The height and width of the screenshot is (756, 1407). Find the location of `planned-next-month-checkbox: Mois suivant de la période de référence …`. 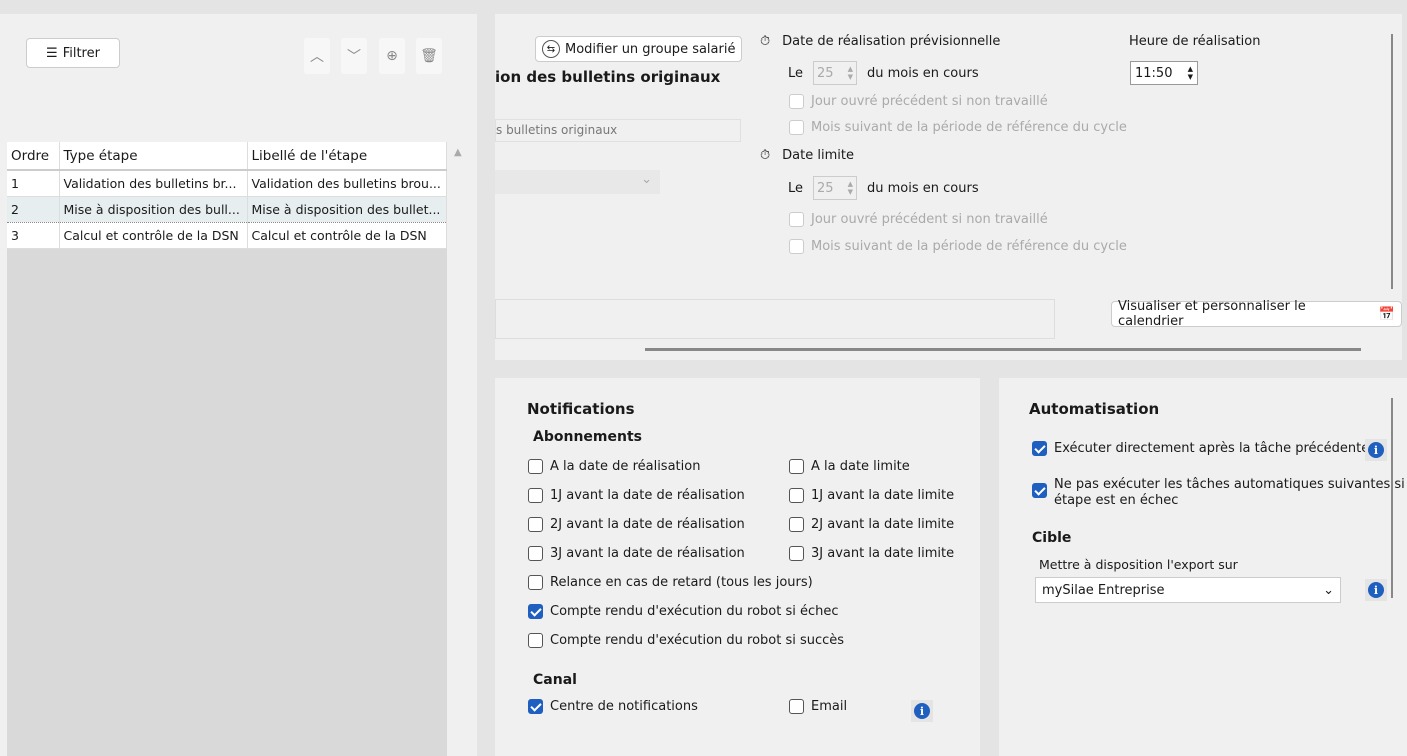

planned-next-month-checkbox: Mois suivant de la période de référence … is located at coordinates (958, 127).